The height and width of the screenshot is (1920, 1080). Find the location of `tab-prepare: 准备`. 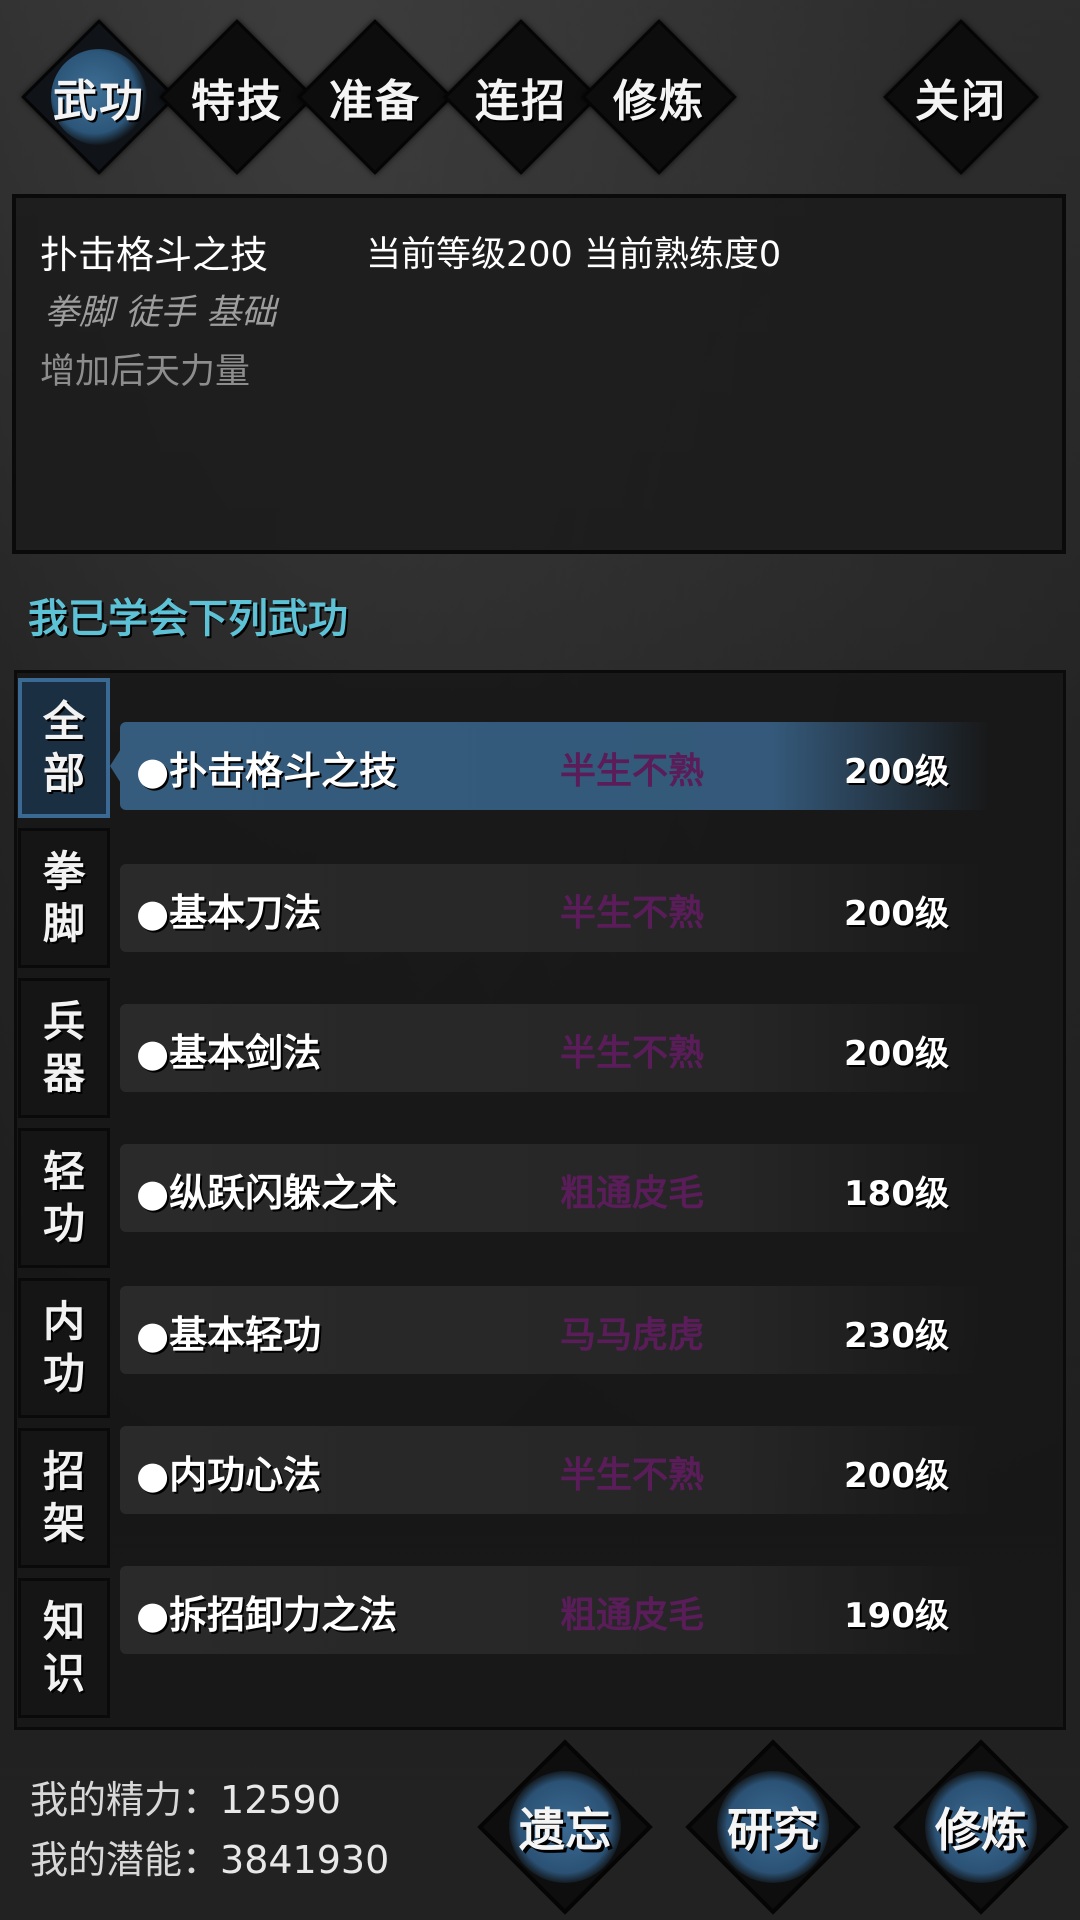

tab-prepare: 准备 is located at coordinates (375, 97).